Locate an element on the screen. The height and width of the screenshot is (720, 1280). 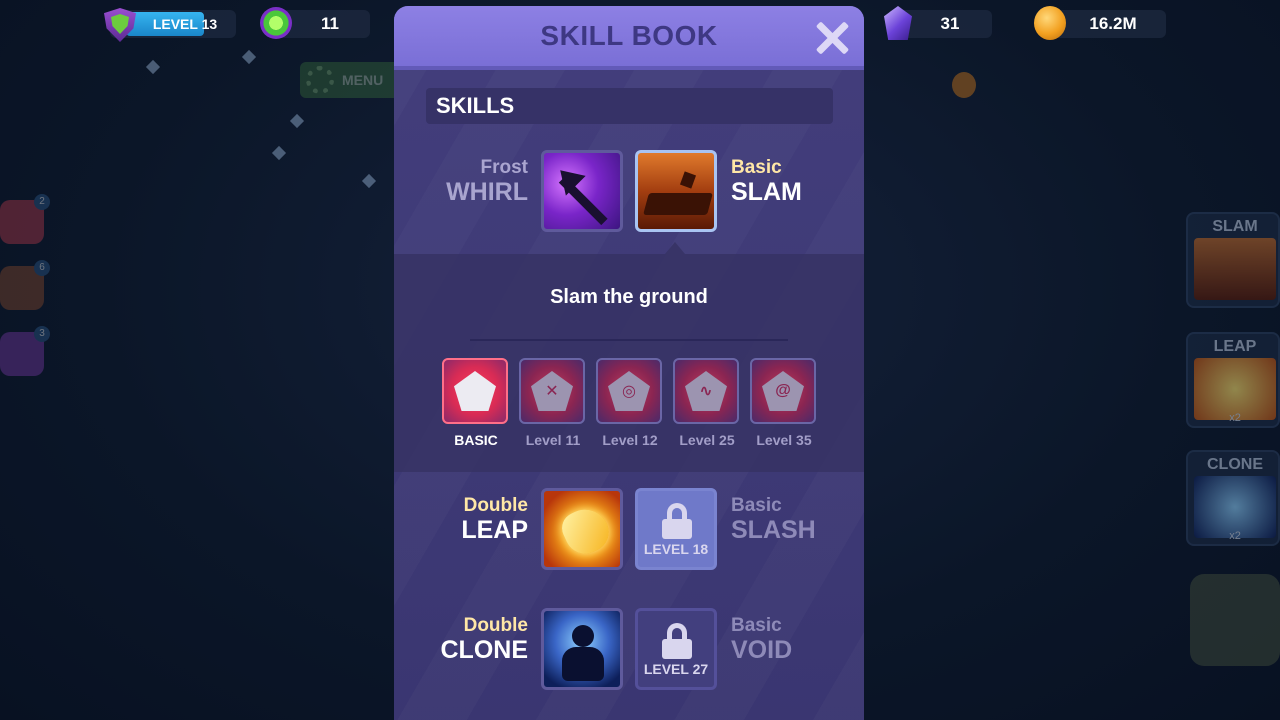
skill-name: SLASH is located at coordinates (773, 529).